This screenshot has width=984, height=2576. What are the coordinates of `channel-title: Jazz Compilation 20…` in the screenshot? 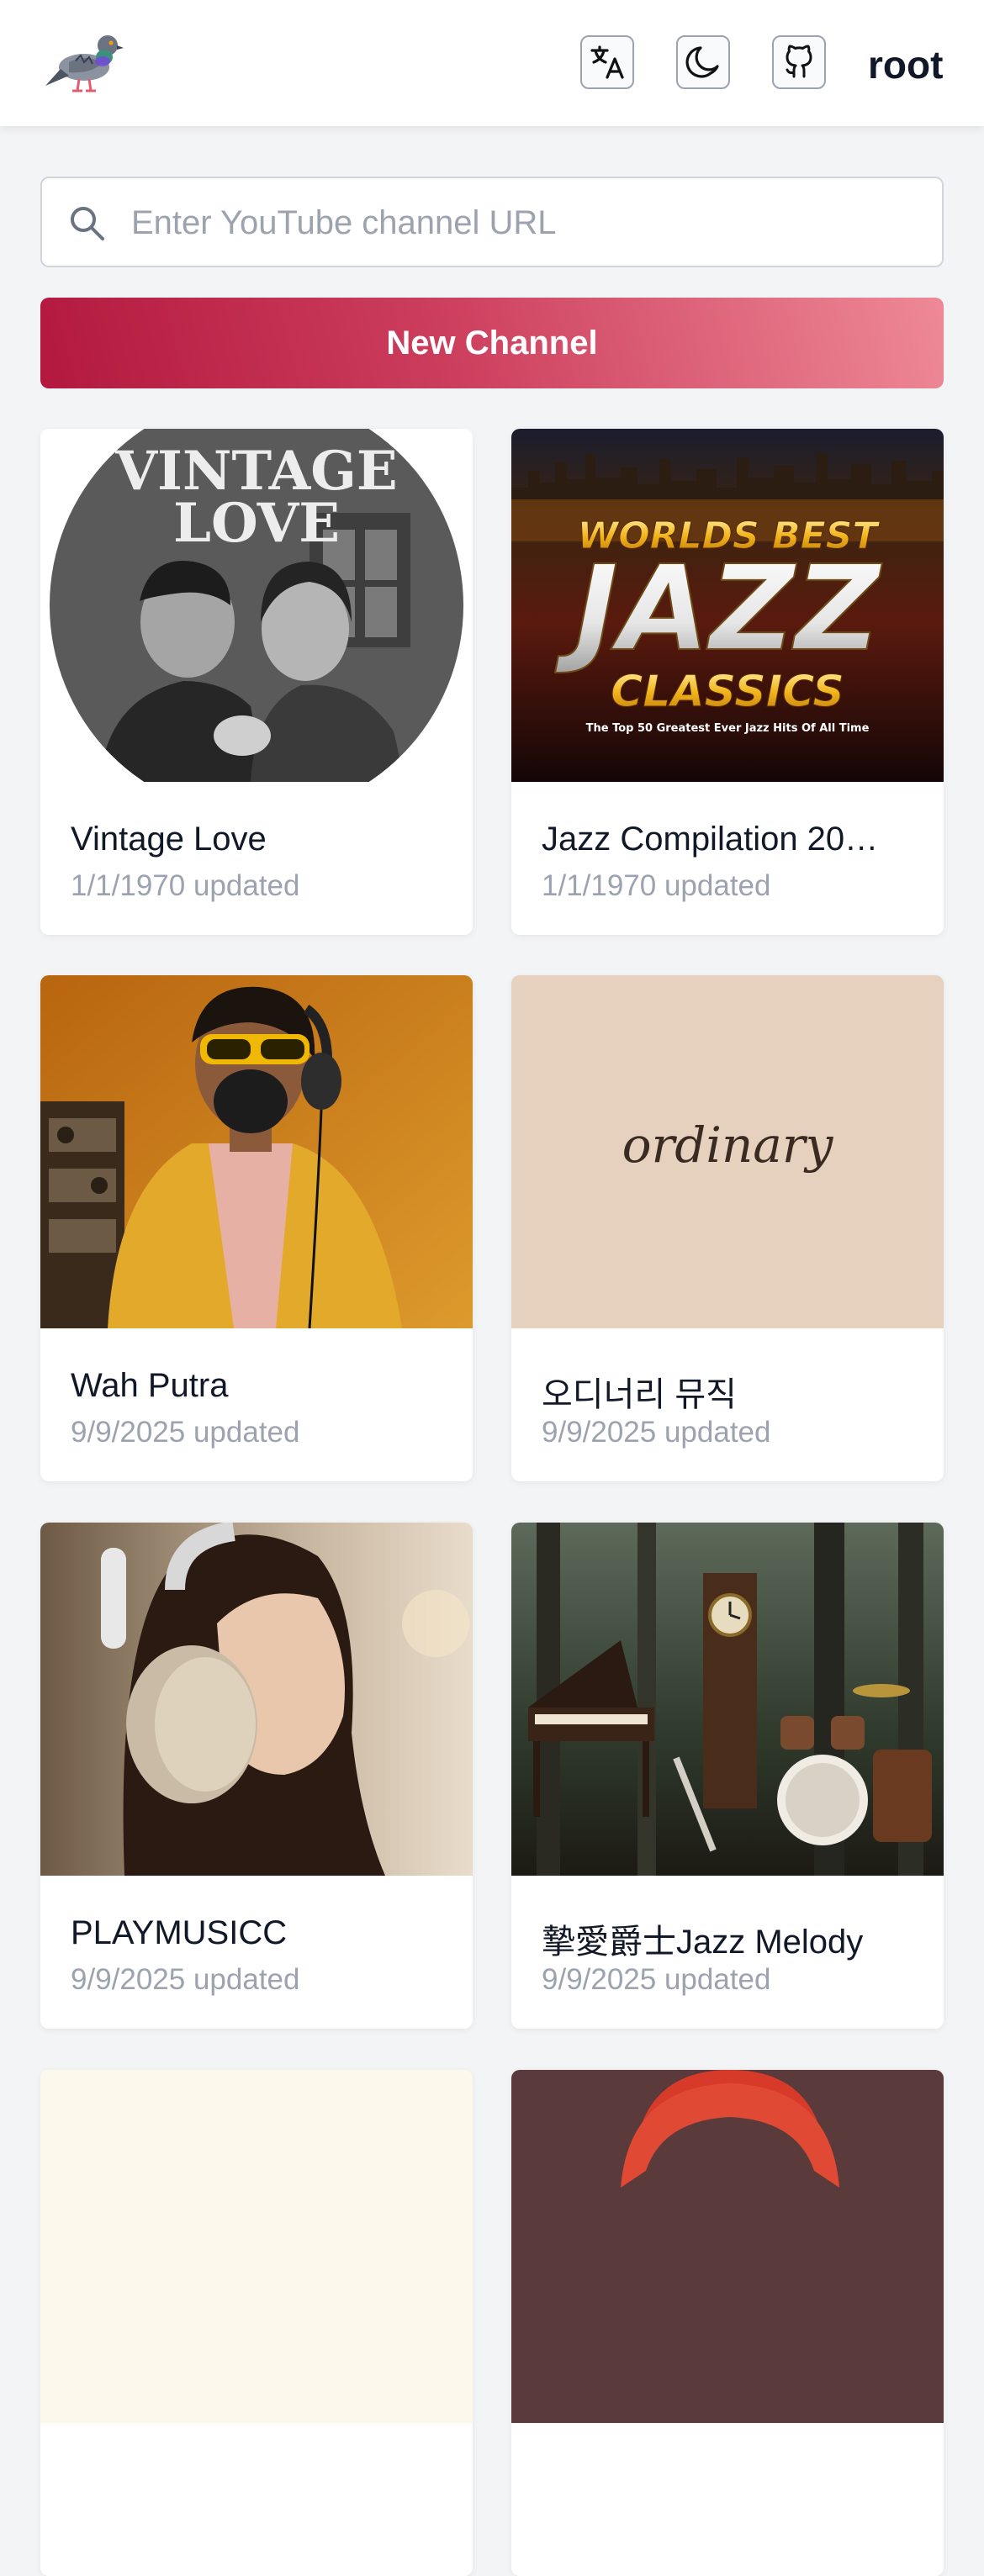 It's located at (710, 839).